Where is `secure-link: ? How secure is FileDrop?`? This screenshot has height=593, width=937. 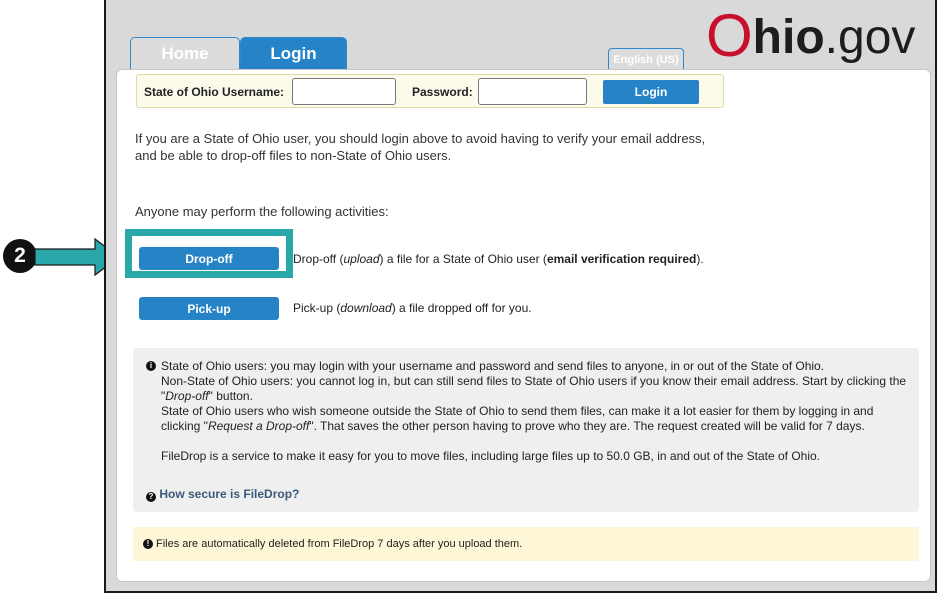
secure-link: ? How secure is FileDrop? is located at coordinates (222, 494).